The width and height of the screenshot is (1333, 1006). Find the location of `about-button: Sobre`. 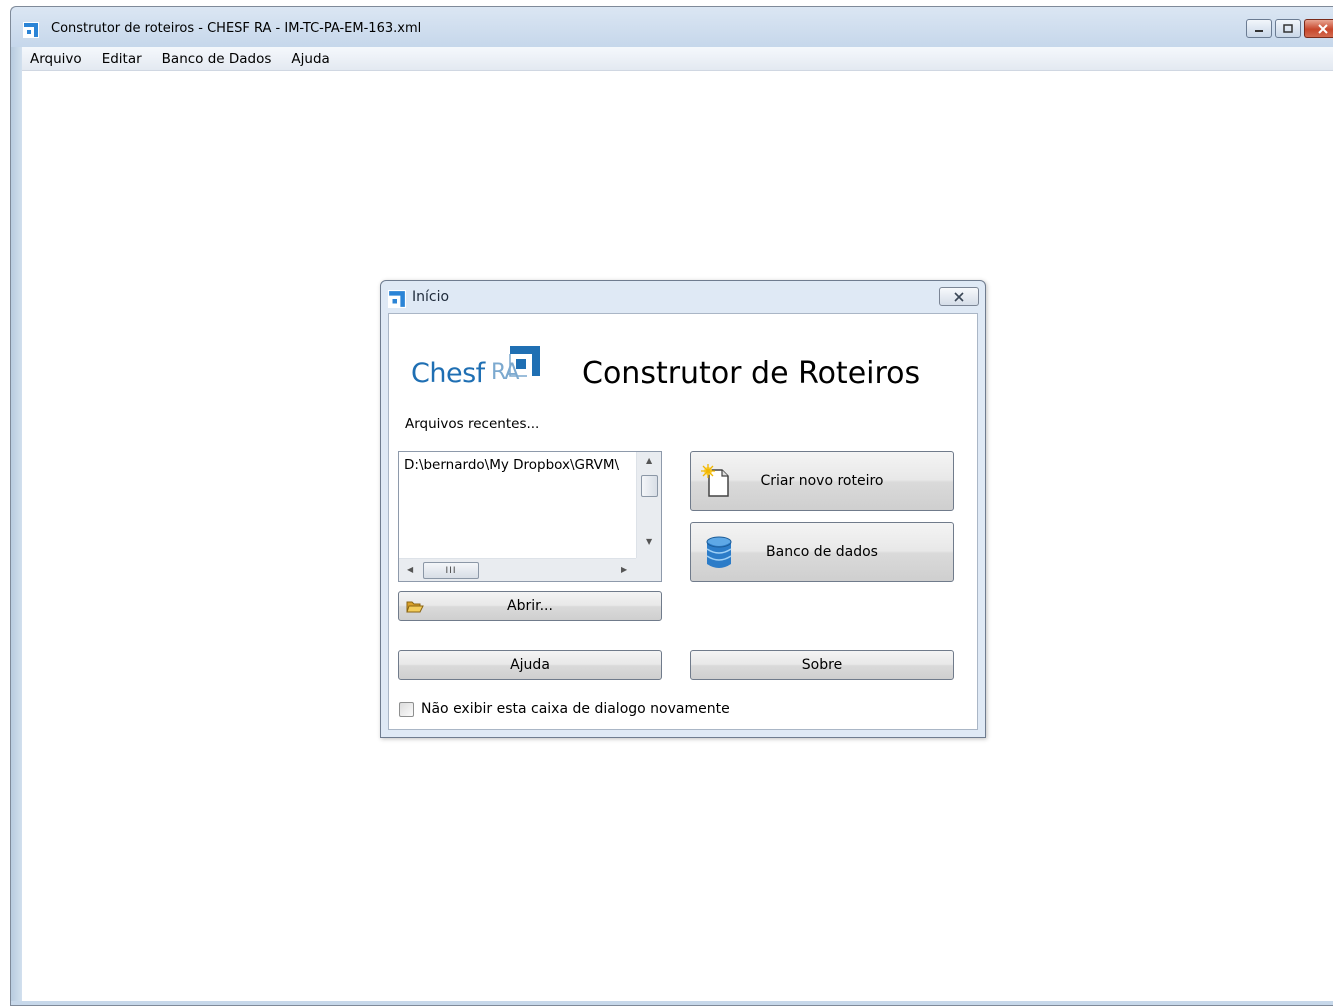

about-button: Sobre is located at coordinates (822, 665).